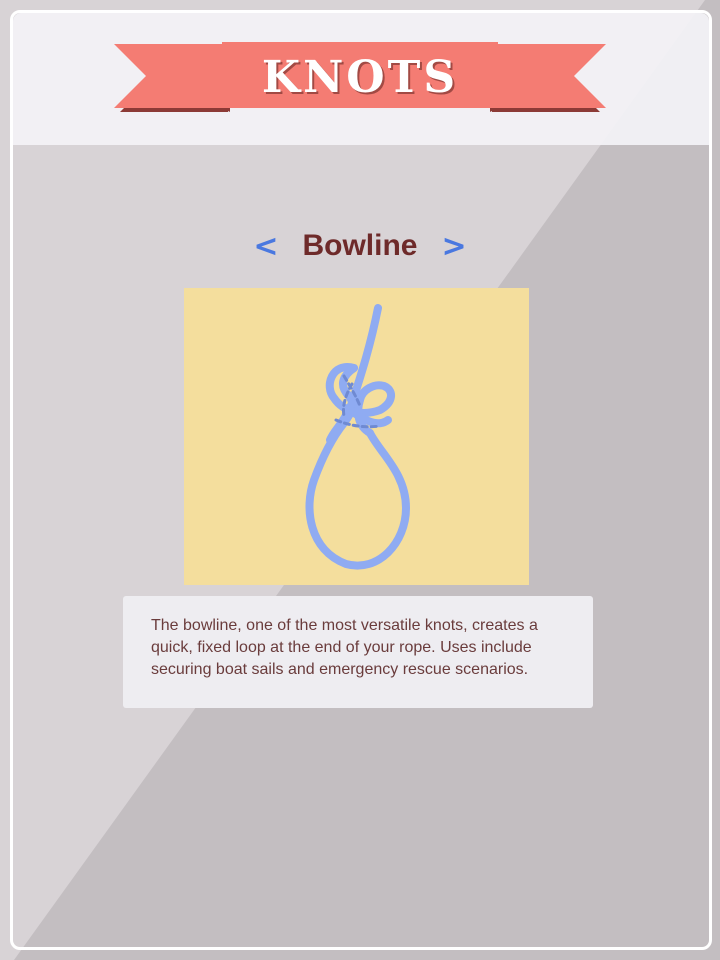  I want to click on chevron-left-icon: <, so click(265, 246).